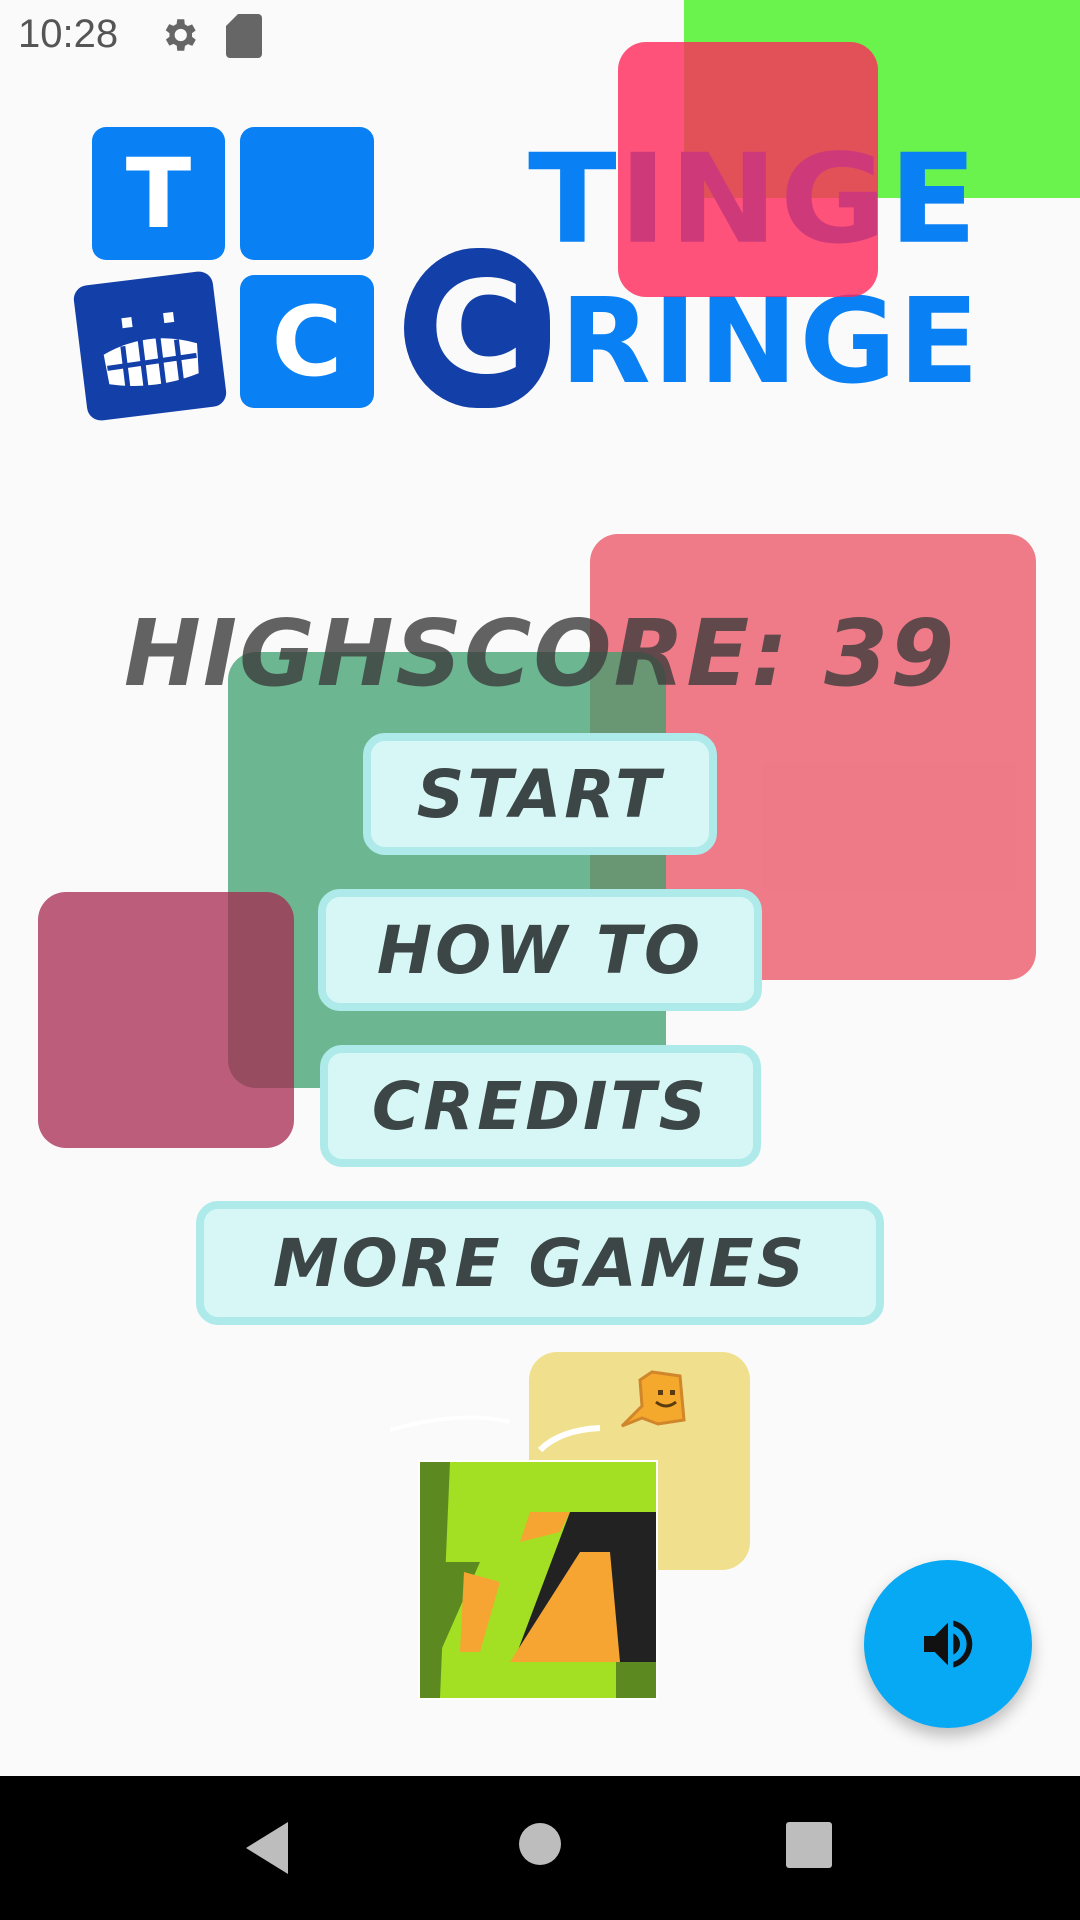 The image size is (1080, 1920). I want to click on volume-icon, so click(948, 1644).